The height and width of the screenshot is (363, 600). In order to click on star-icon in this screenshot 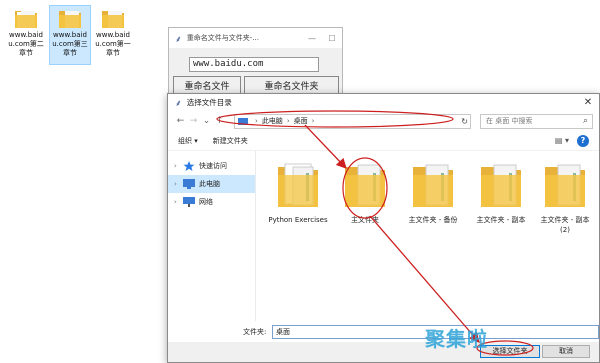, I will do `click(189, 166)`.